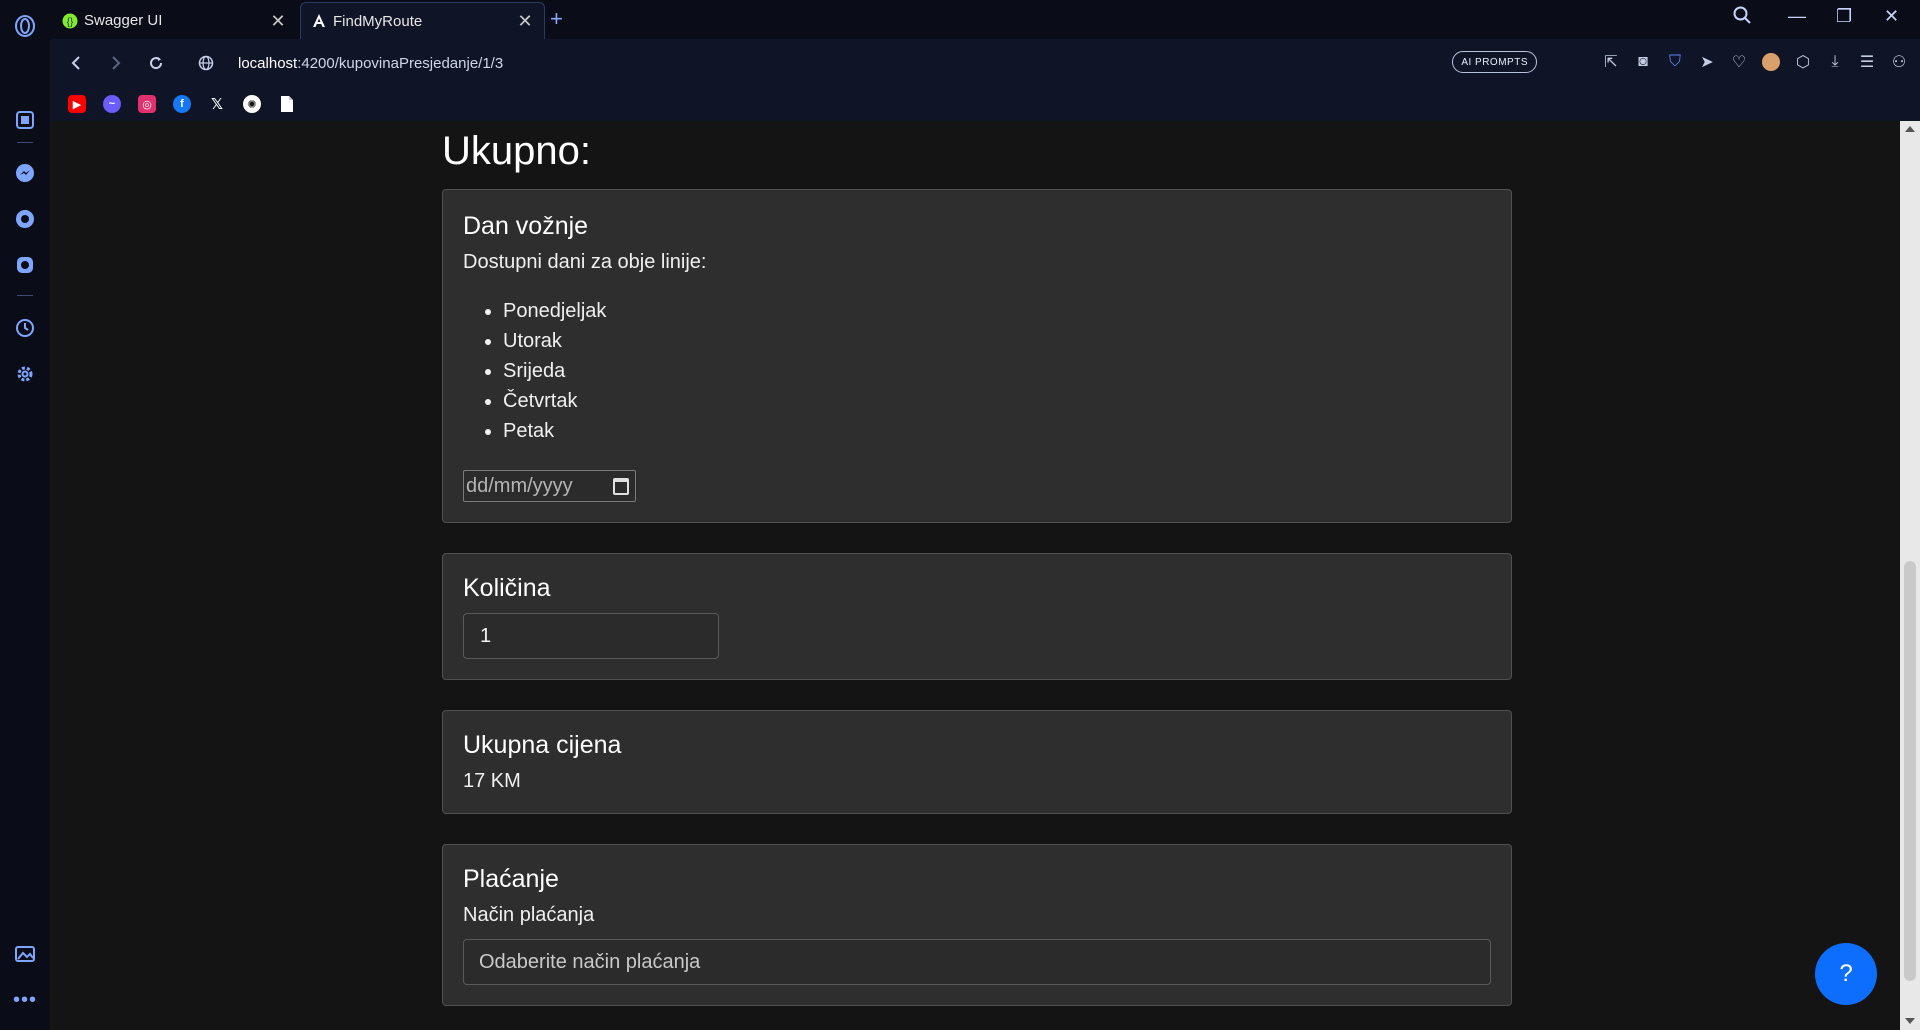  I want to click on instagram-icon, so click(25, 265).